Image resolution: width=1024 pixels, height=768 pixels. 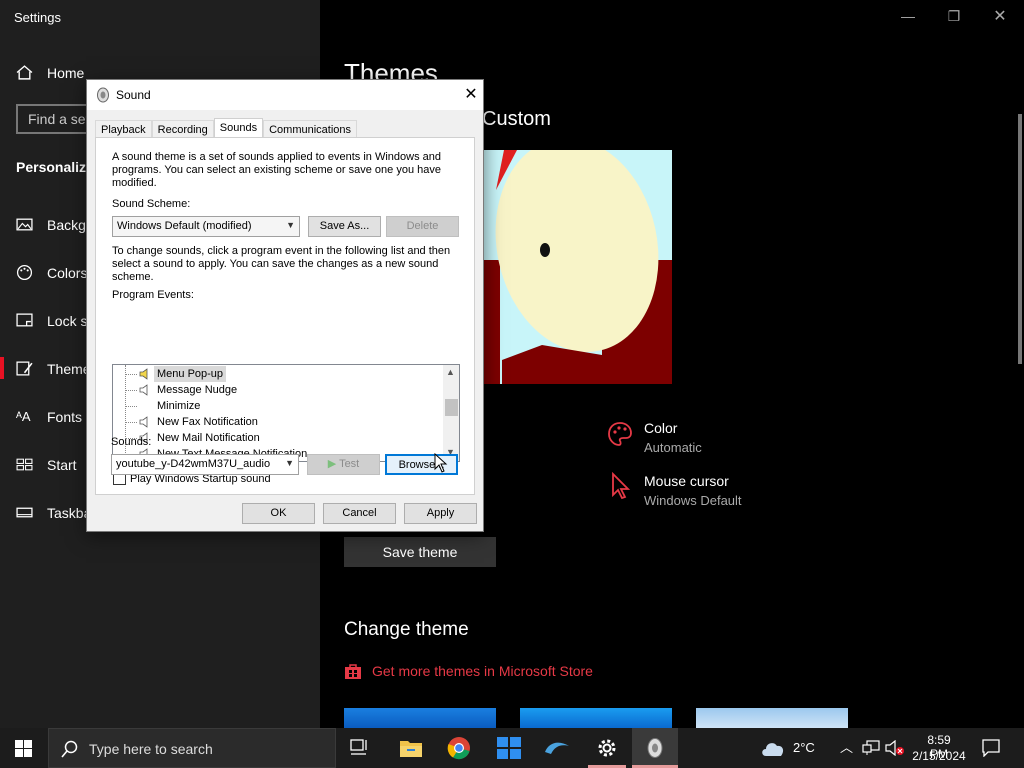 I want to click on settings-gear-icon, so click(x=607, y=748).